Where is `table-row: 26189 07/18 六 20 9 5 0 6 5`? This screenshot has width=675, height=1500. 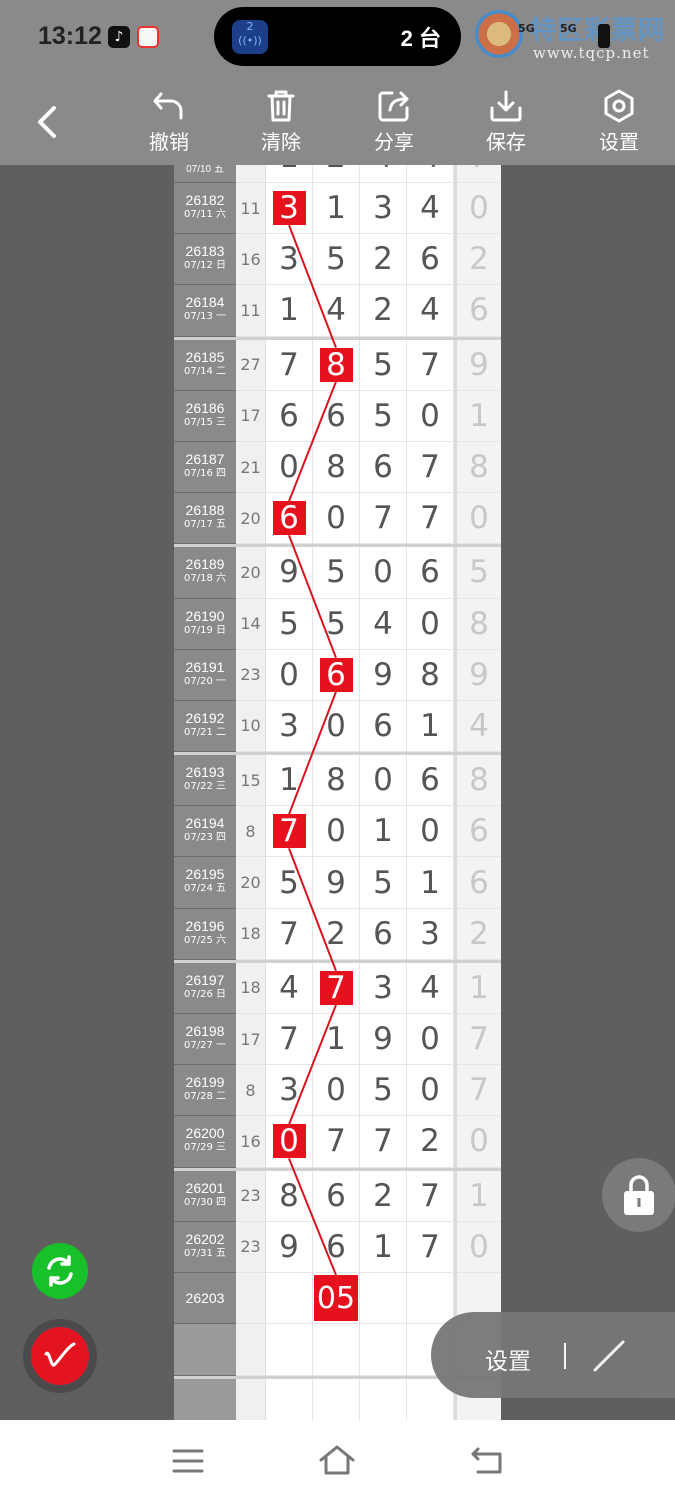 table-row: 26189 07/18 六 20 9 5 0 6 5 is located at coordinates (337, 571).